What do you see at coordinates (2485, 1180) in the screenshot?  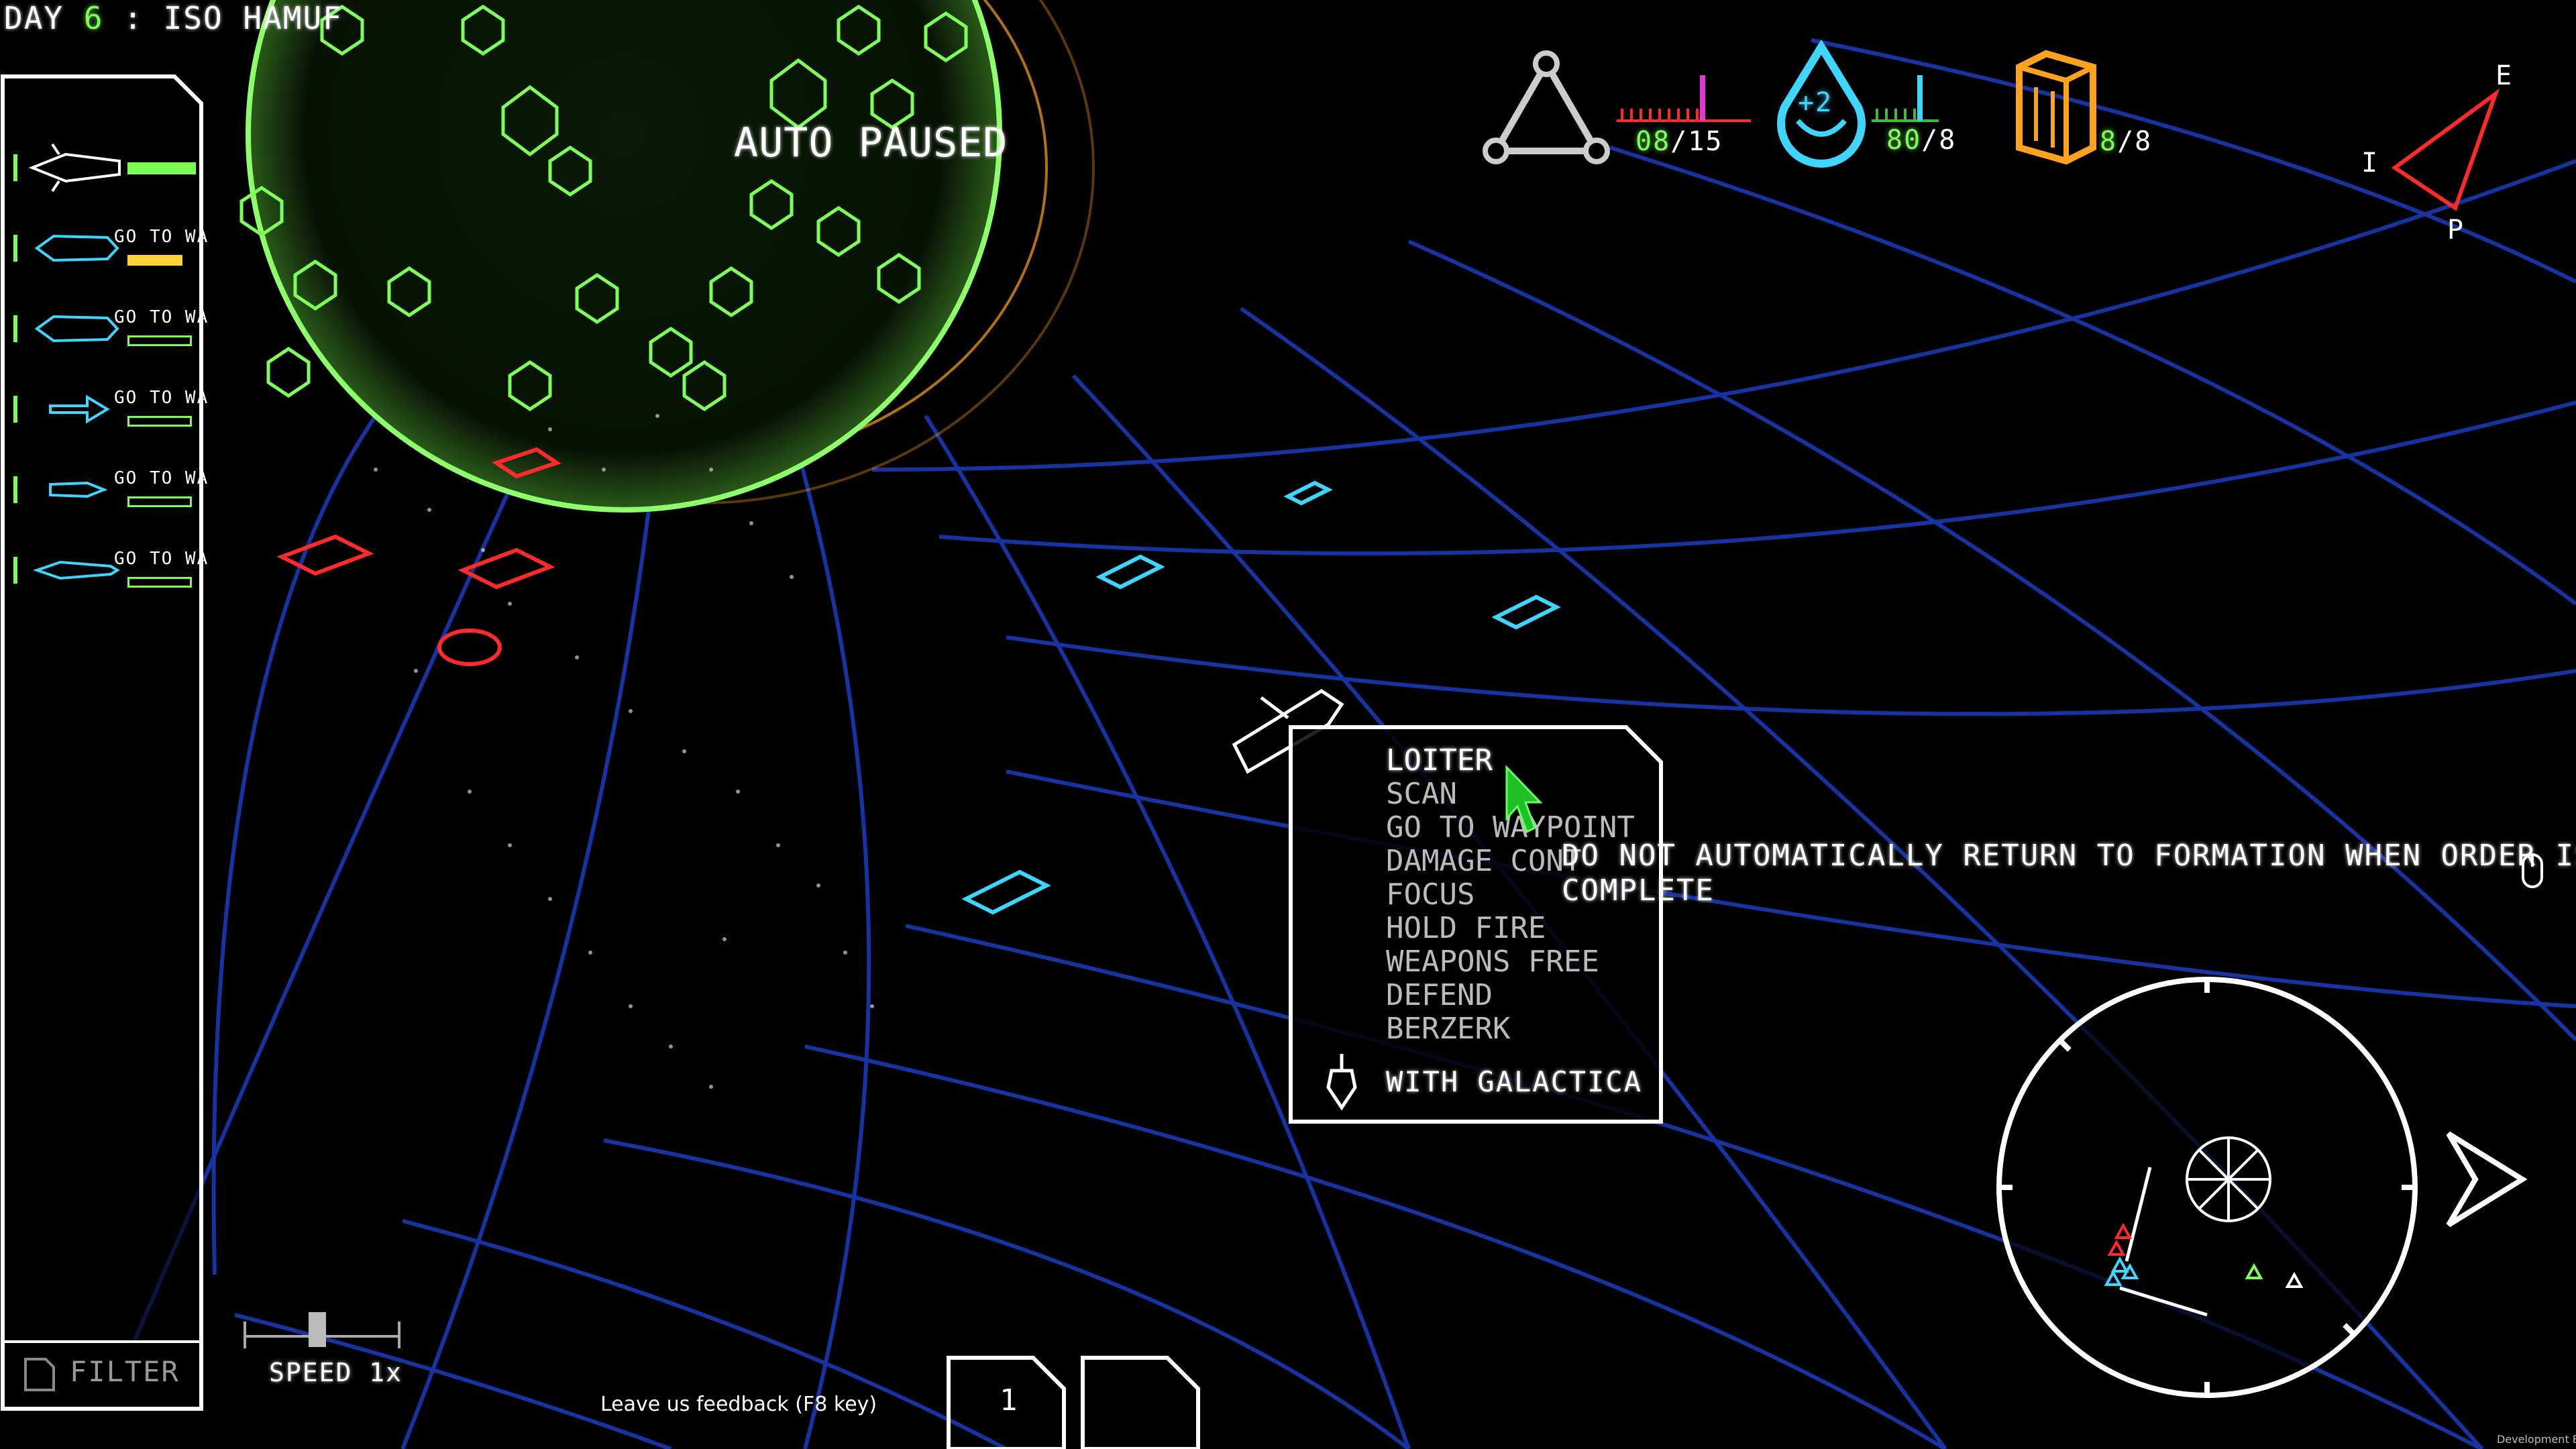 I see `radar-next-arrow-icon` at bounding box center [2485, 1180].